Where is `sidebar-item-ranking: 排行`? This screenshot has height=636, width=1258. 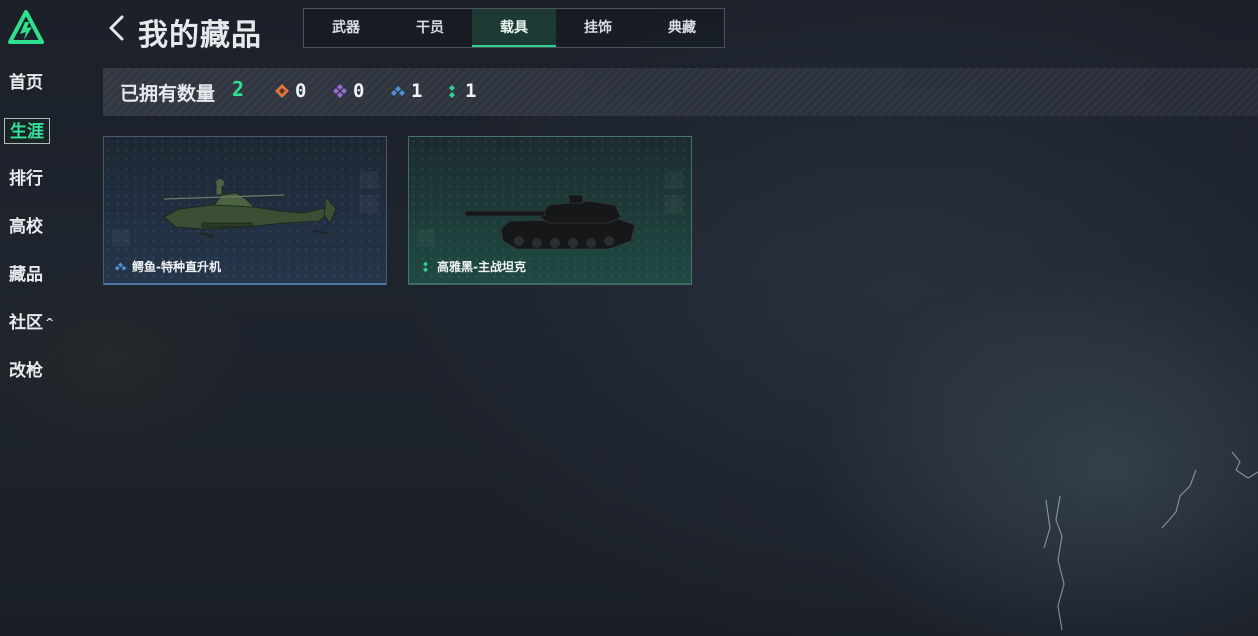
sidebar-item-ranking: 排行 is located at coordinates (26, 179).